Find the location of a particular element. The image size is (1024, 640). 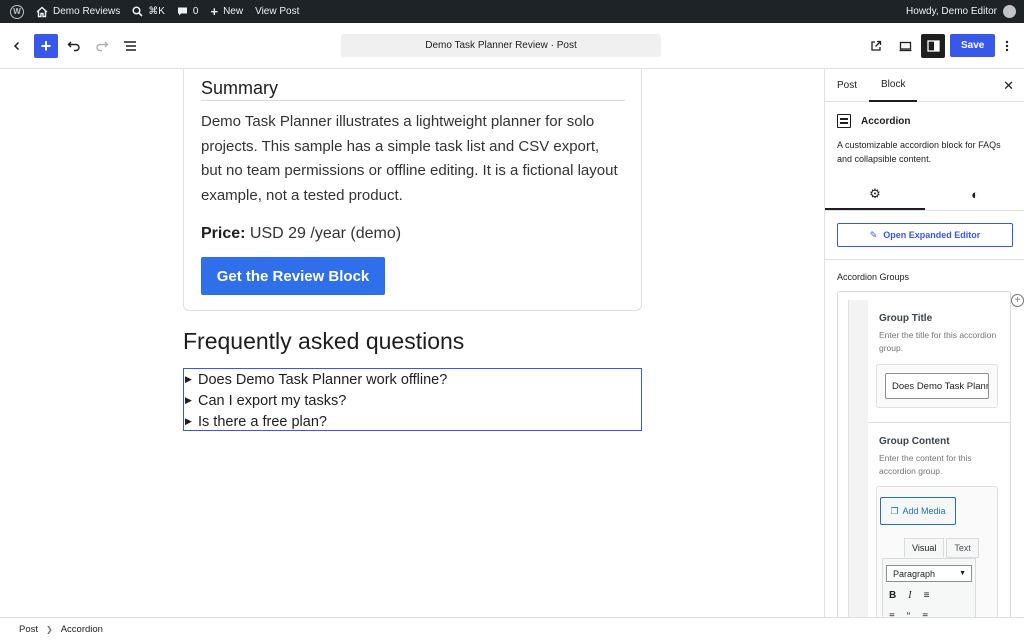

accordion-item: ▶ Is there a free plan? is located at coordinates (412, 421).